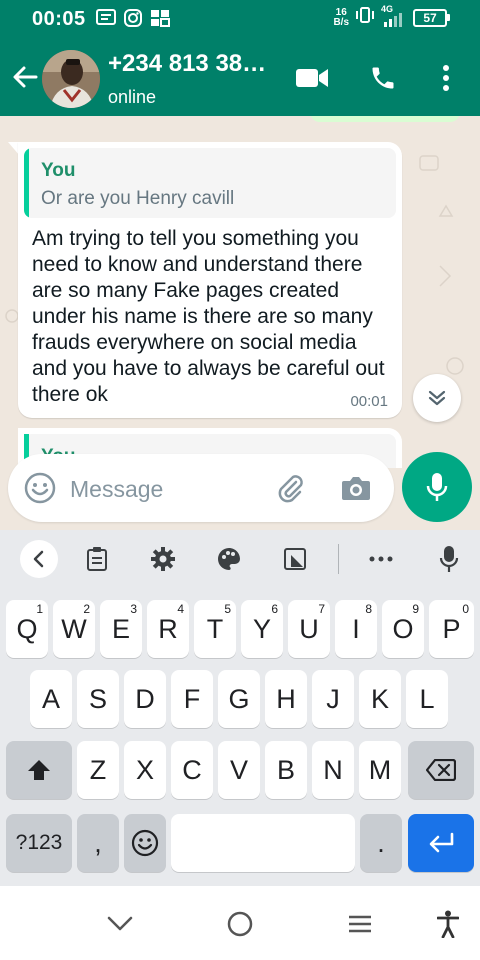  I want to click on key-s: S, so click(98, 699).